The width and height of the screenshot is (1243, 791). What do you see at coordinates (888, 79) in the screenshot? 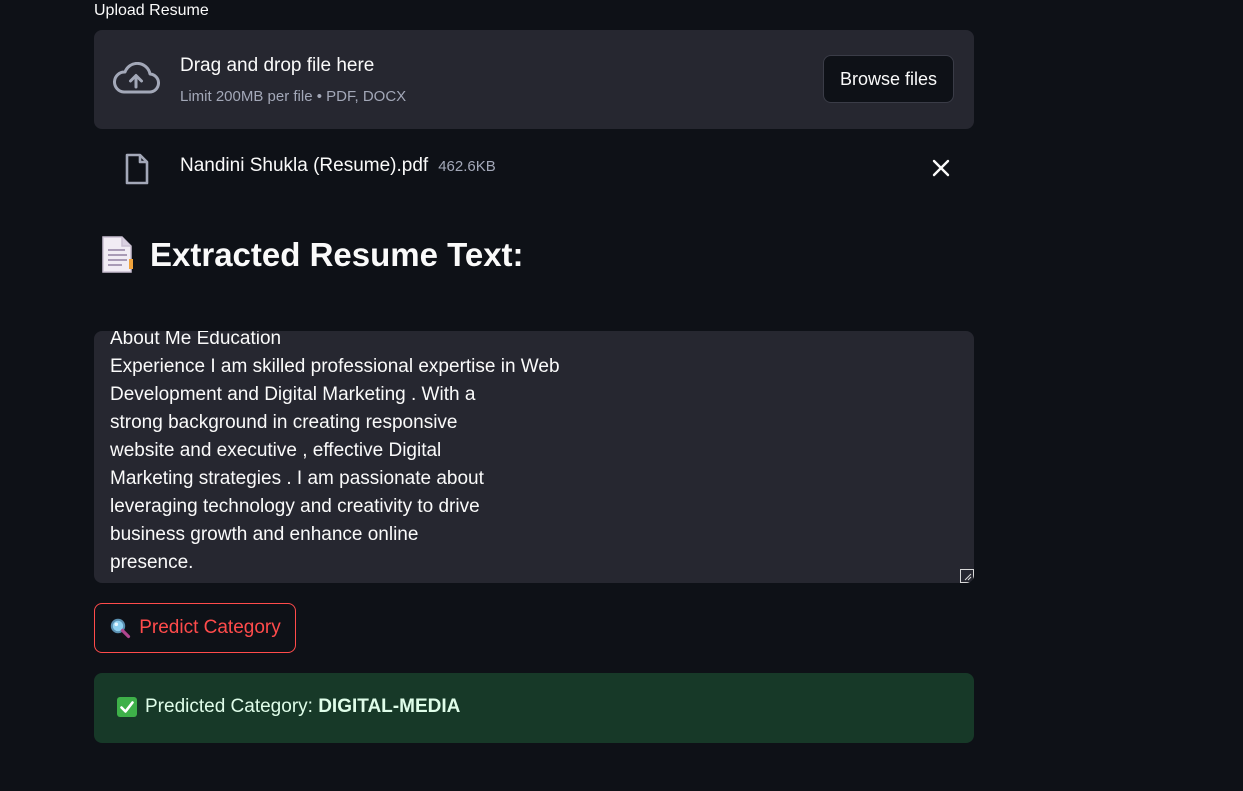
I see `browse-files-button: Browse files` at bounding box center [888, 79].